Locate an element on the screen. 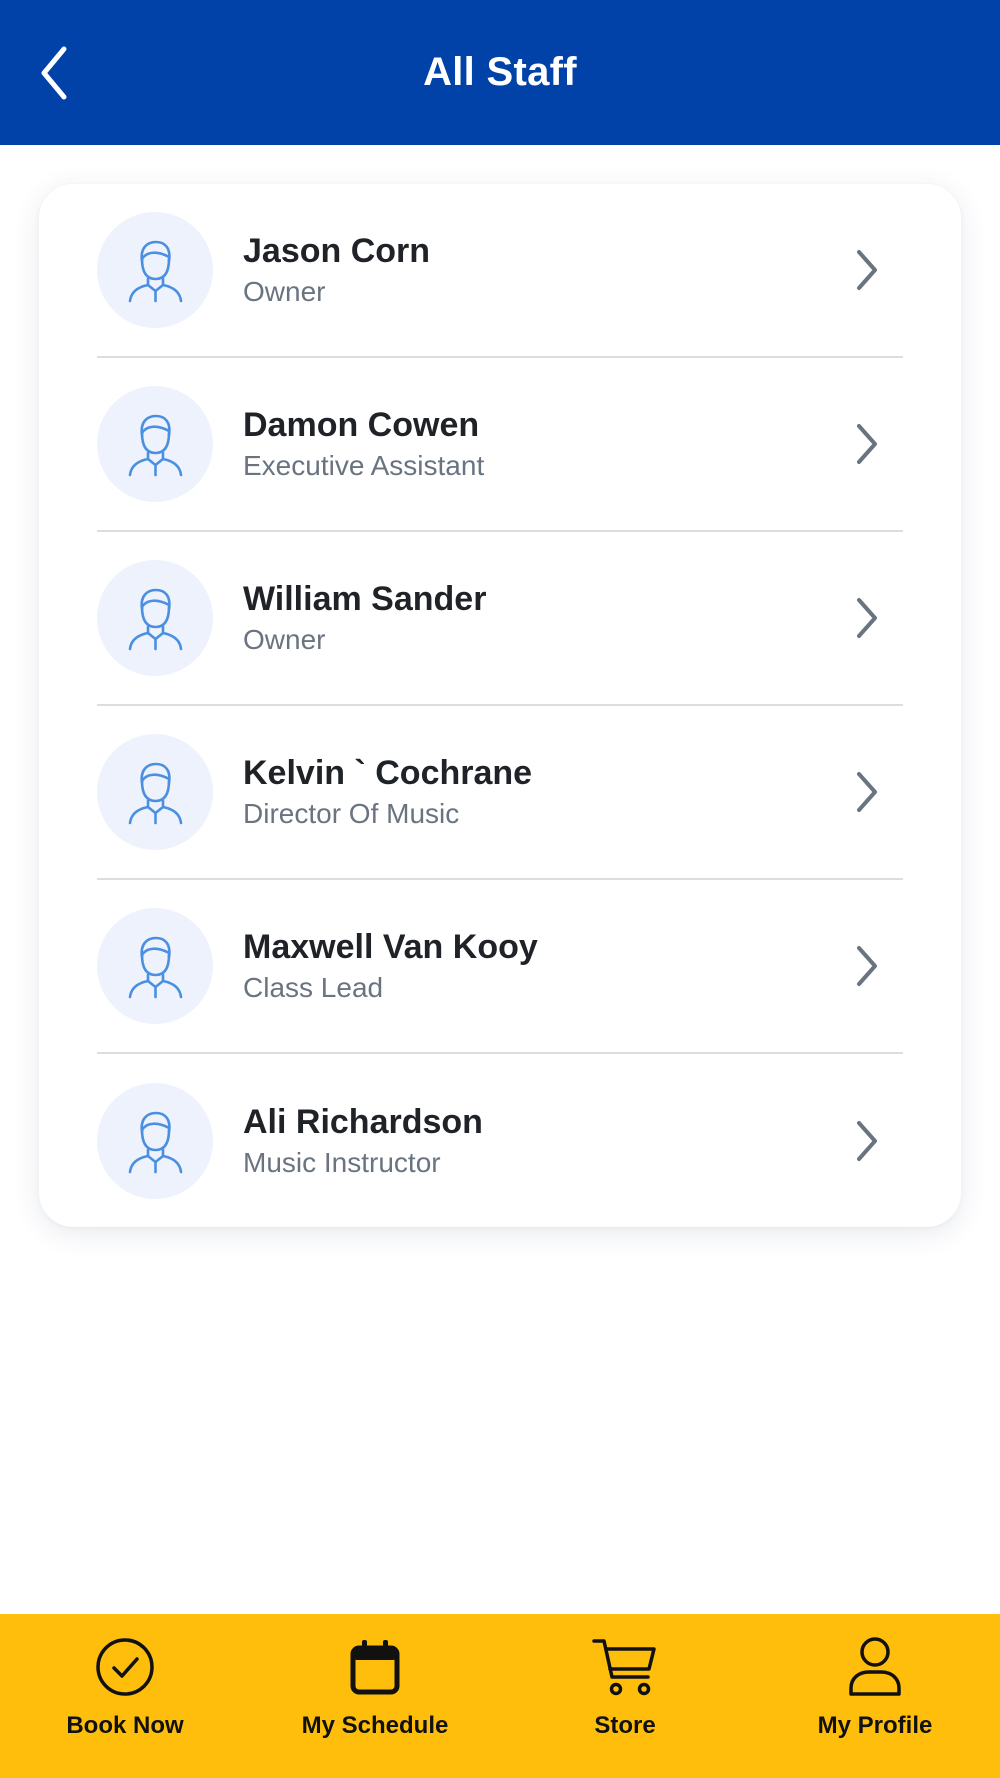  staff-name: Damon Cowen is located at coordinates (361, 425).